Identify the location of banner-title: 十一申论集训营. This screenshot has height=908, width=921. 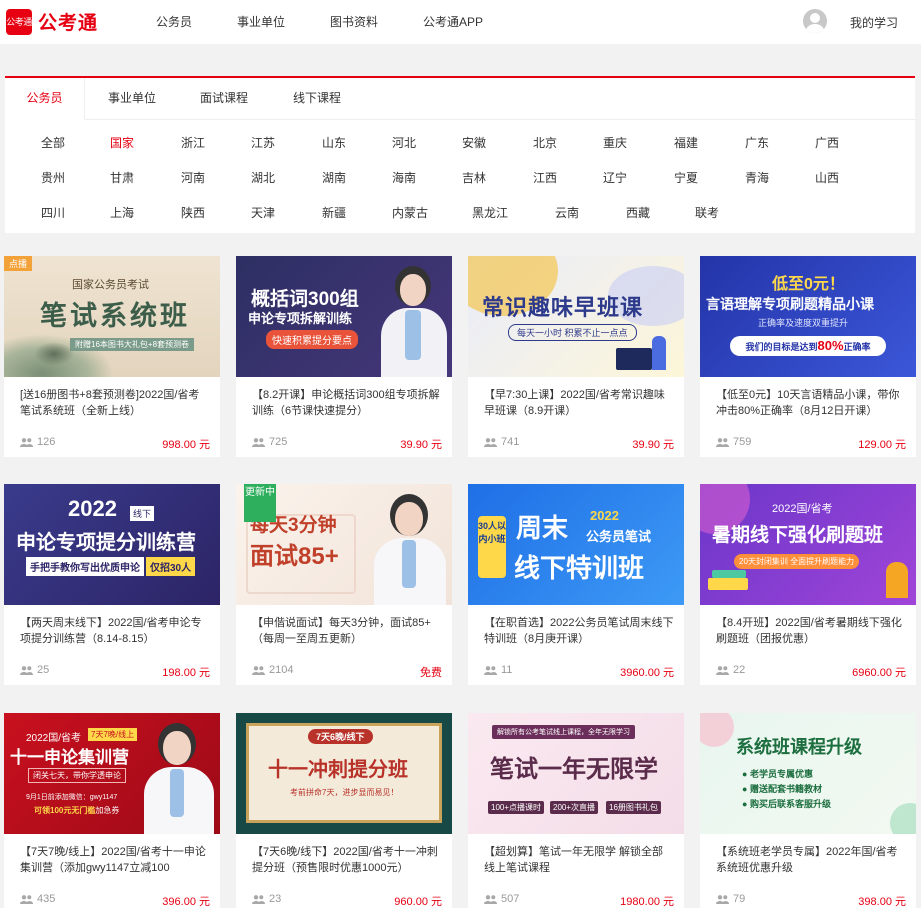
(69, 757).